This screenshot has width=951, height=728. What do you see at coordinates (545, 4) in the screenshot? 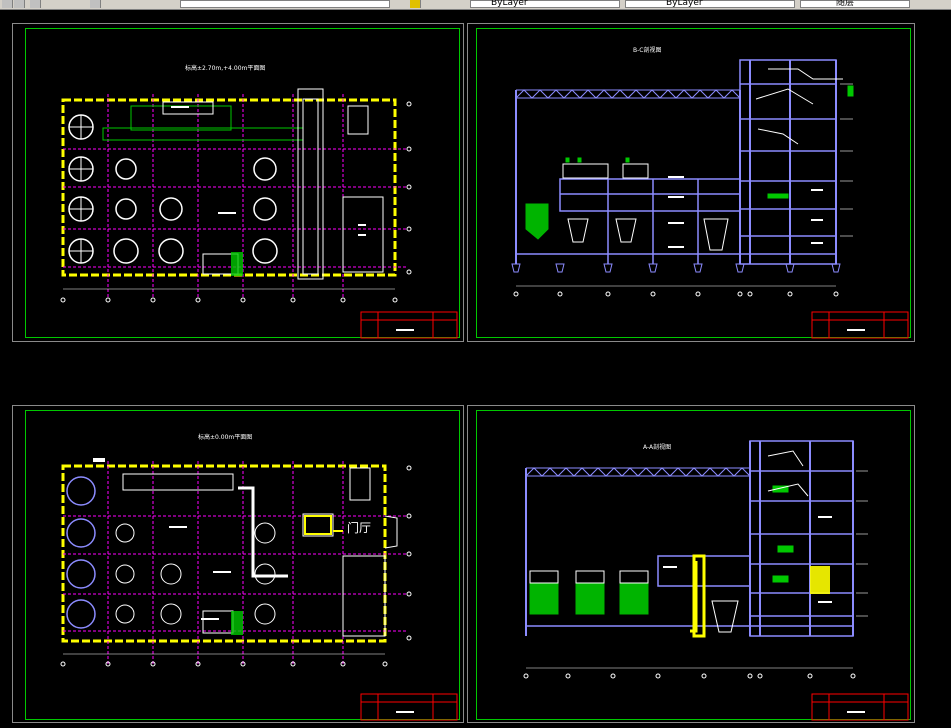
I see `color-select: ByLayer` at bounding box center [545, 4].